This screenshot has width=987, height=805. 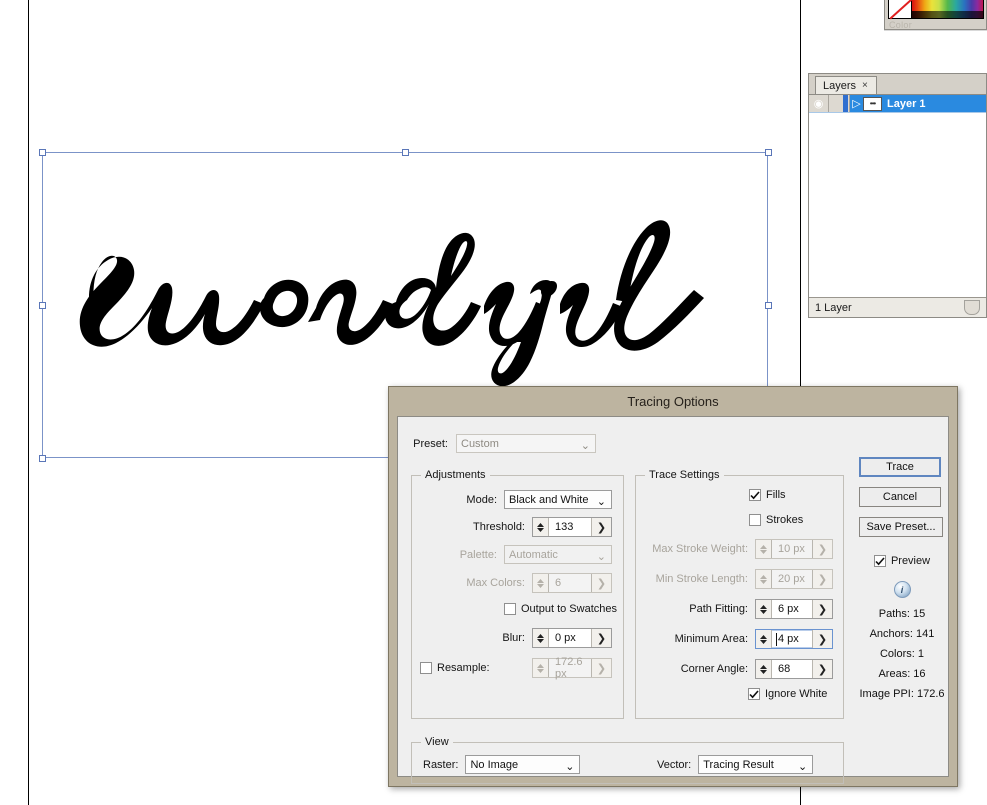 I want to click on palette-value: Automatic, so click(x=533, y=554).